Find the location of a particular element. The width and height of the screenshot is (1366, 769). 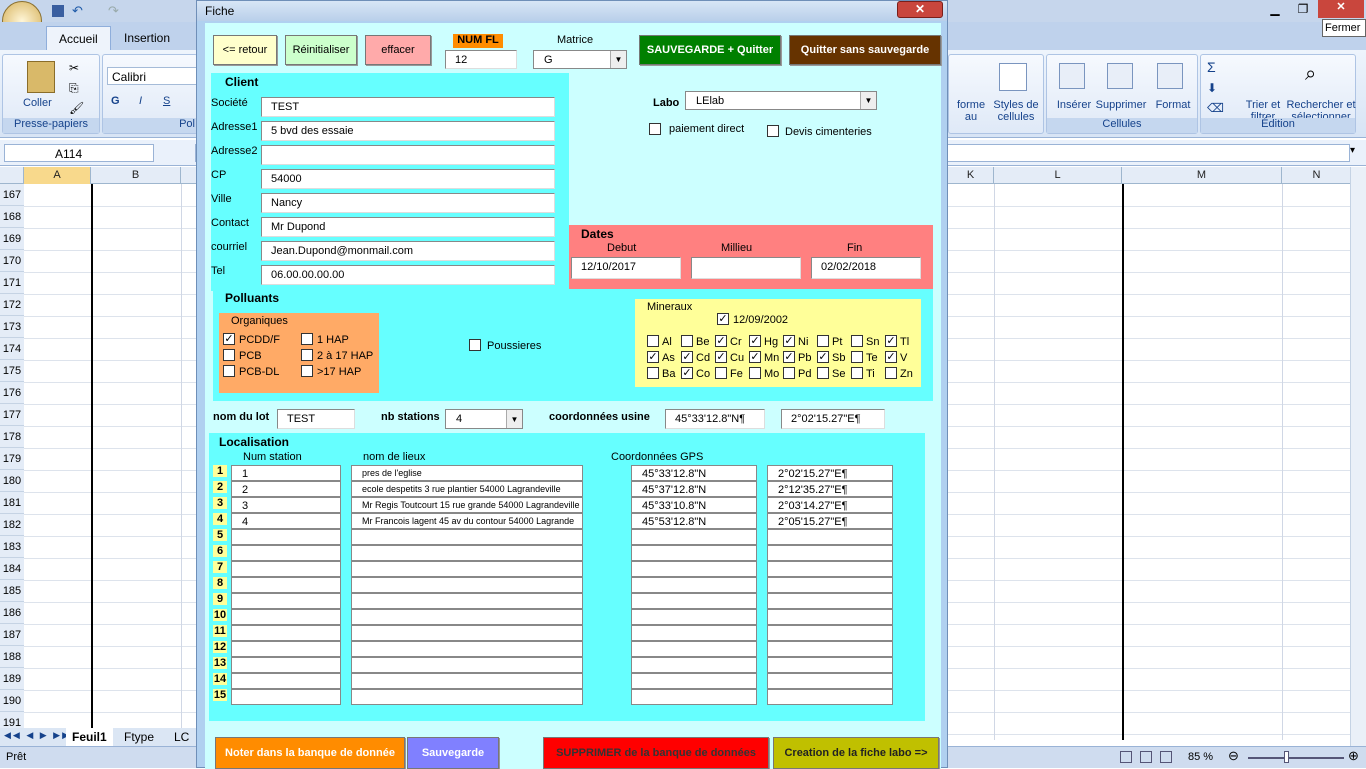

undo-icon: ↶ is located at coordinates (77, 11).